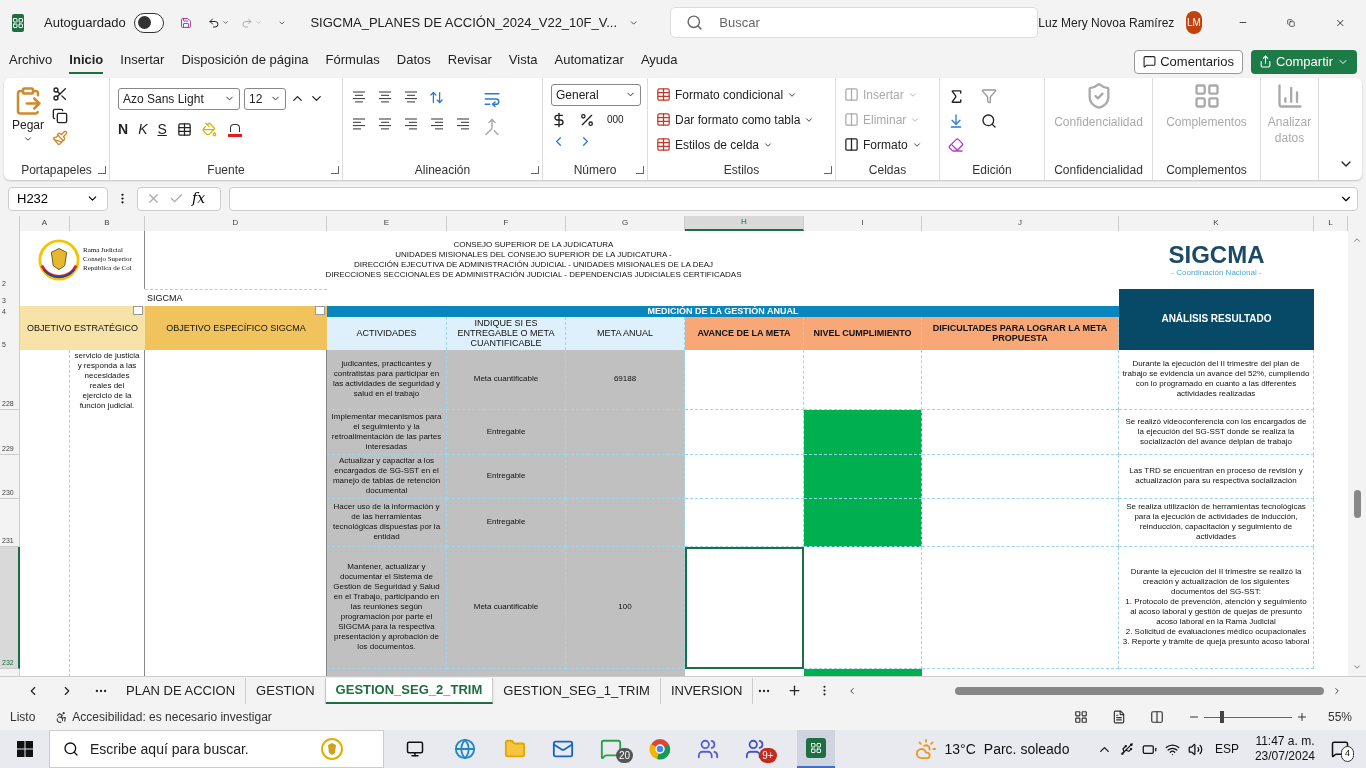  What do you see at coordinates (1331, 223) in the screenshot?
I see `column-header: L` at bounding box center [1331, 223].